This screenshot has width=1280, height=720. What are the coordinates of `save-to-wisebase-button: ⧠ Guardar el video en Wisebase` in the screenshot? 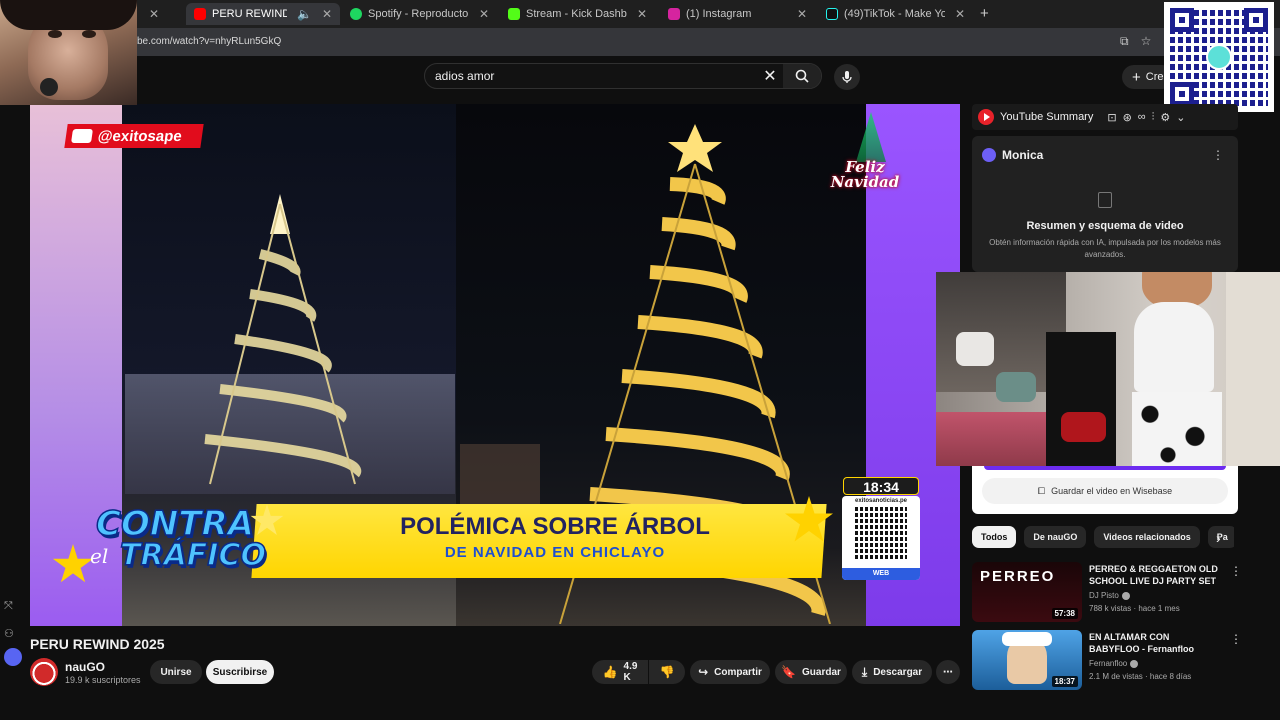 It's located at (1105, 491).